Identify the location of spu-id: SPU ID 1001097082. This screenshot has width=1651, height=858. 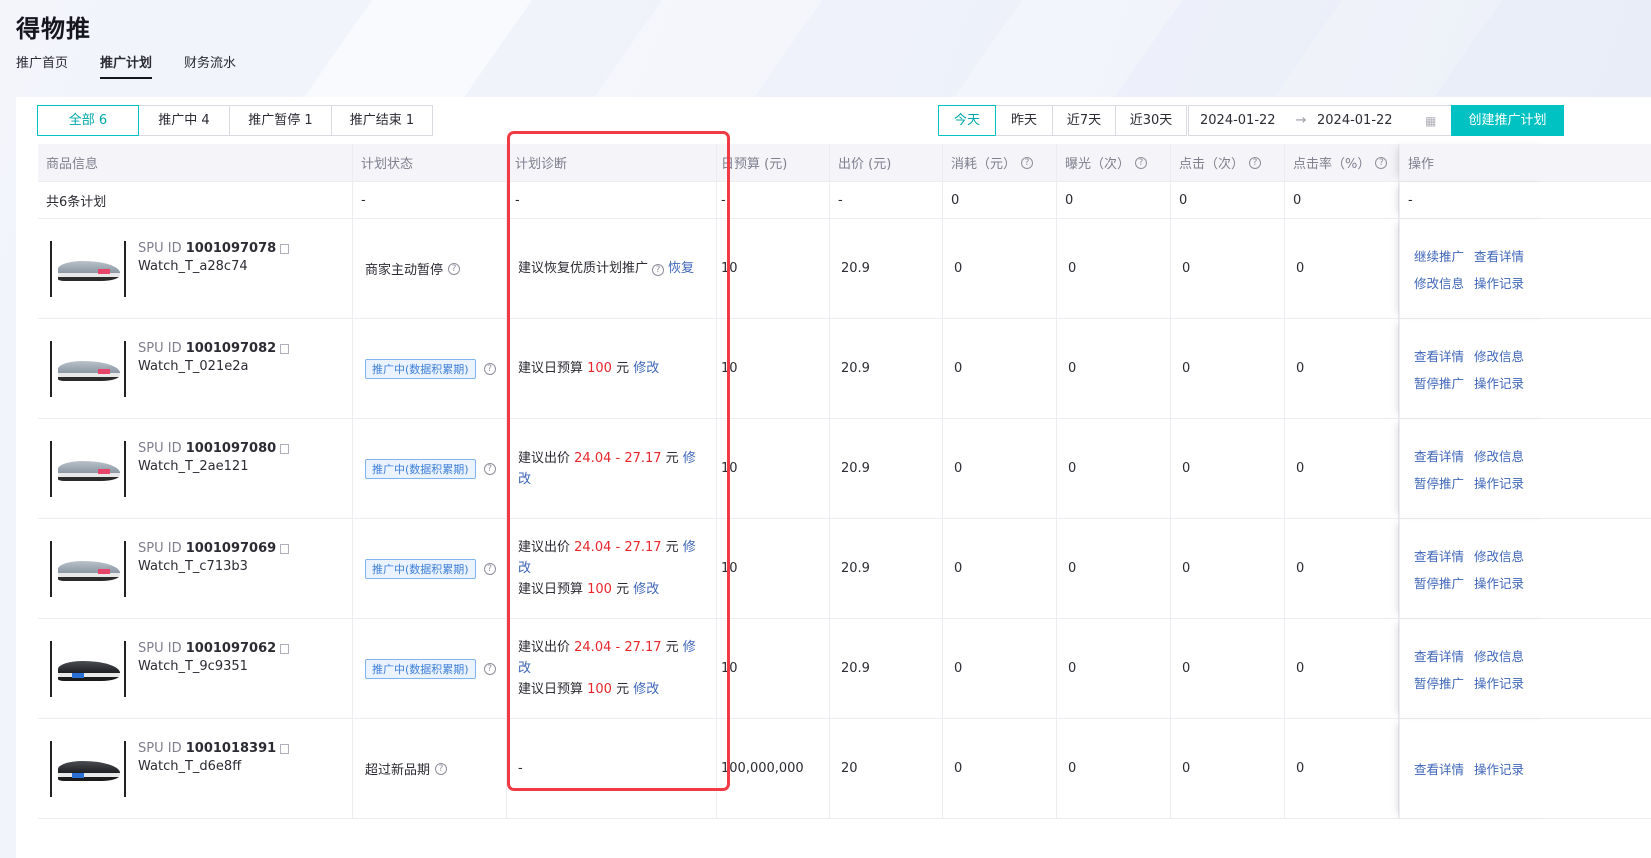
(214, 348).